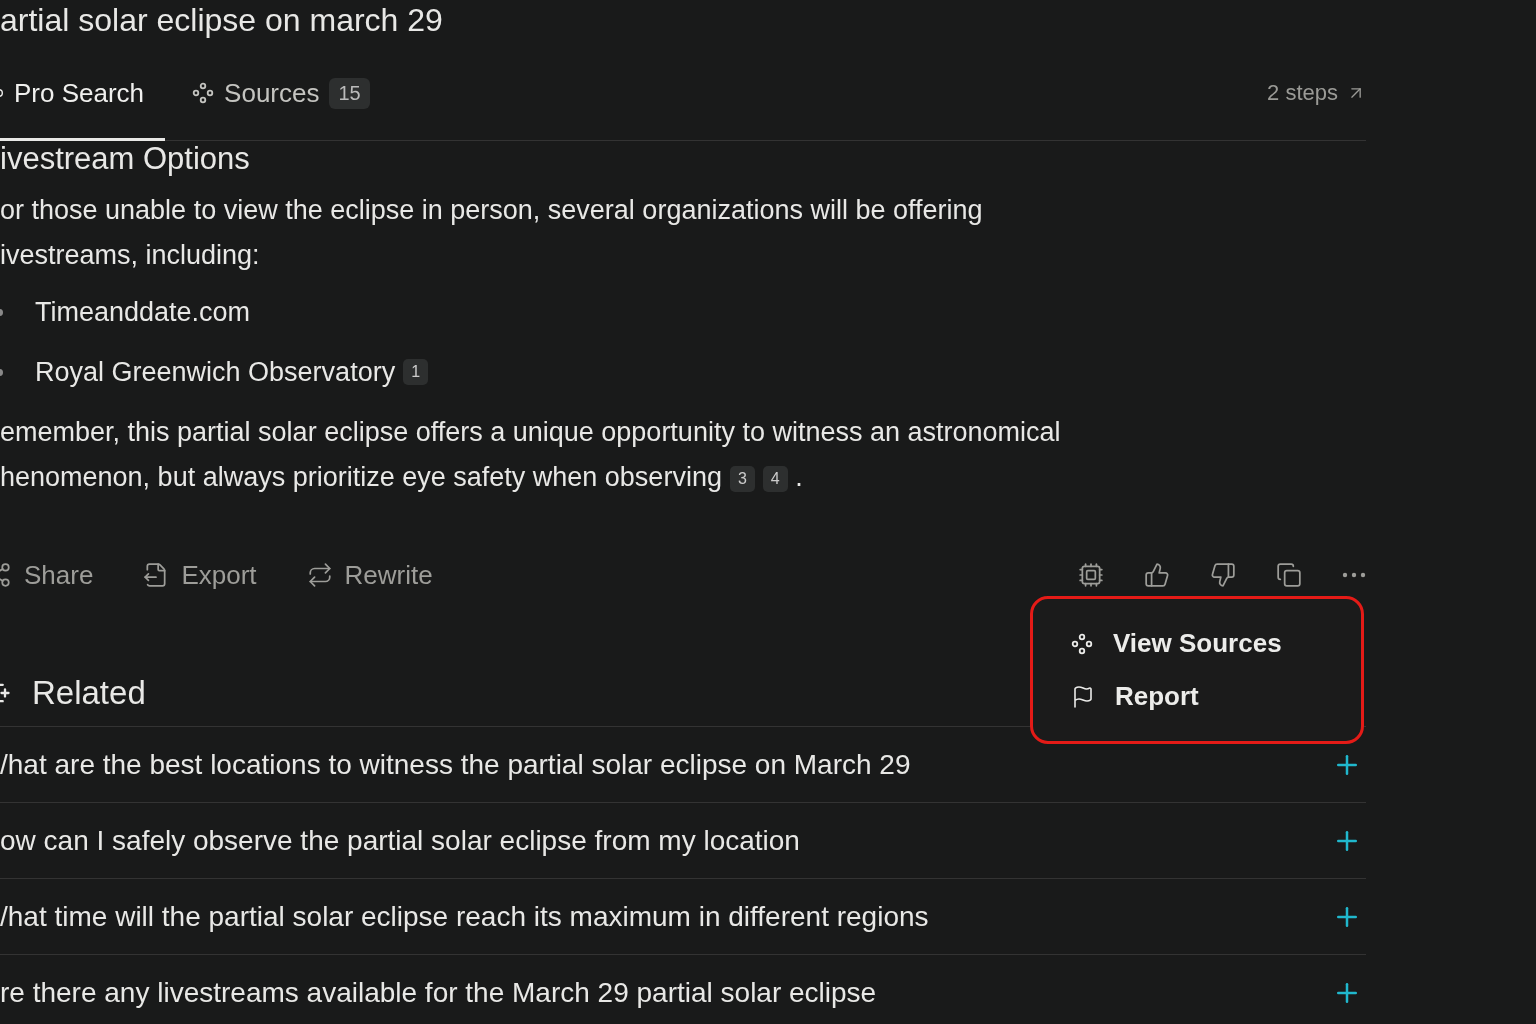 The image size is (1536, 1024). I want to click on paragraph: emember, this partial solar eclipse offers a unique opportunity to witness an astronomical henomenon, but always prioritize eye safety when observing 3 4 ., so click(531, 455).